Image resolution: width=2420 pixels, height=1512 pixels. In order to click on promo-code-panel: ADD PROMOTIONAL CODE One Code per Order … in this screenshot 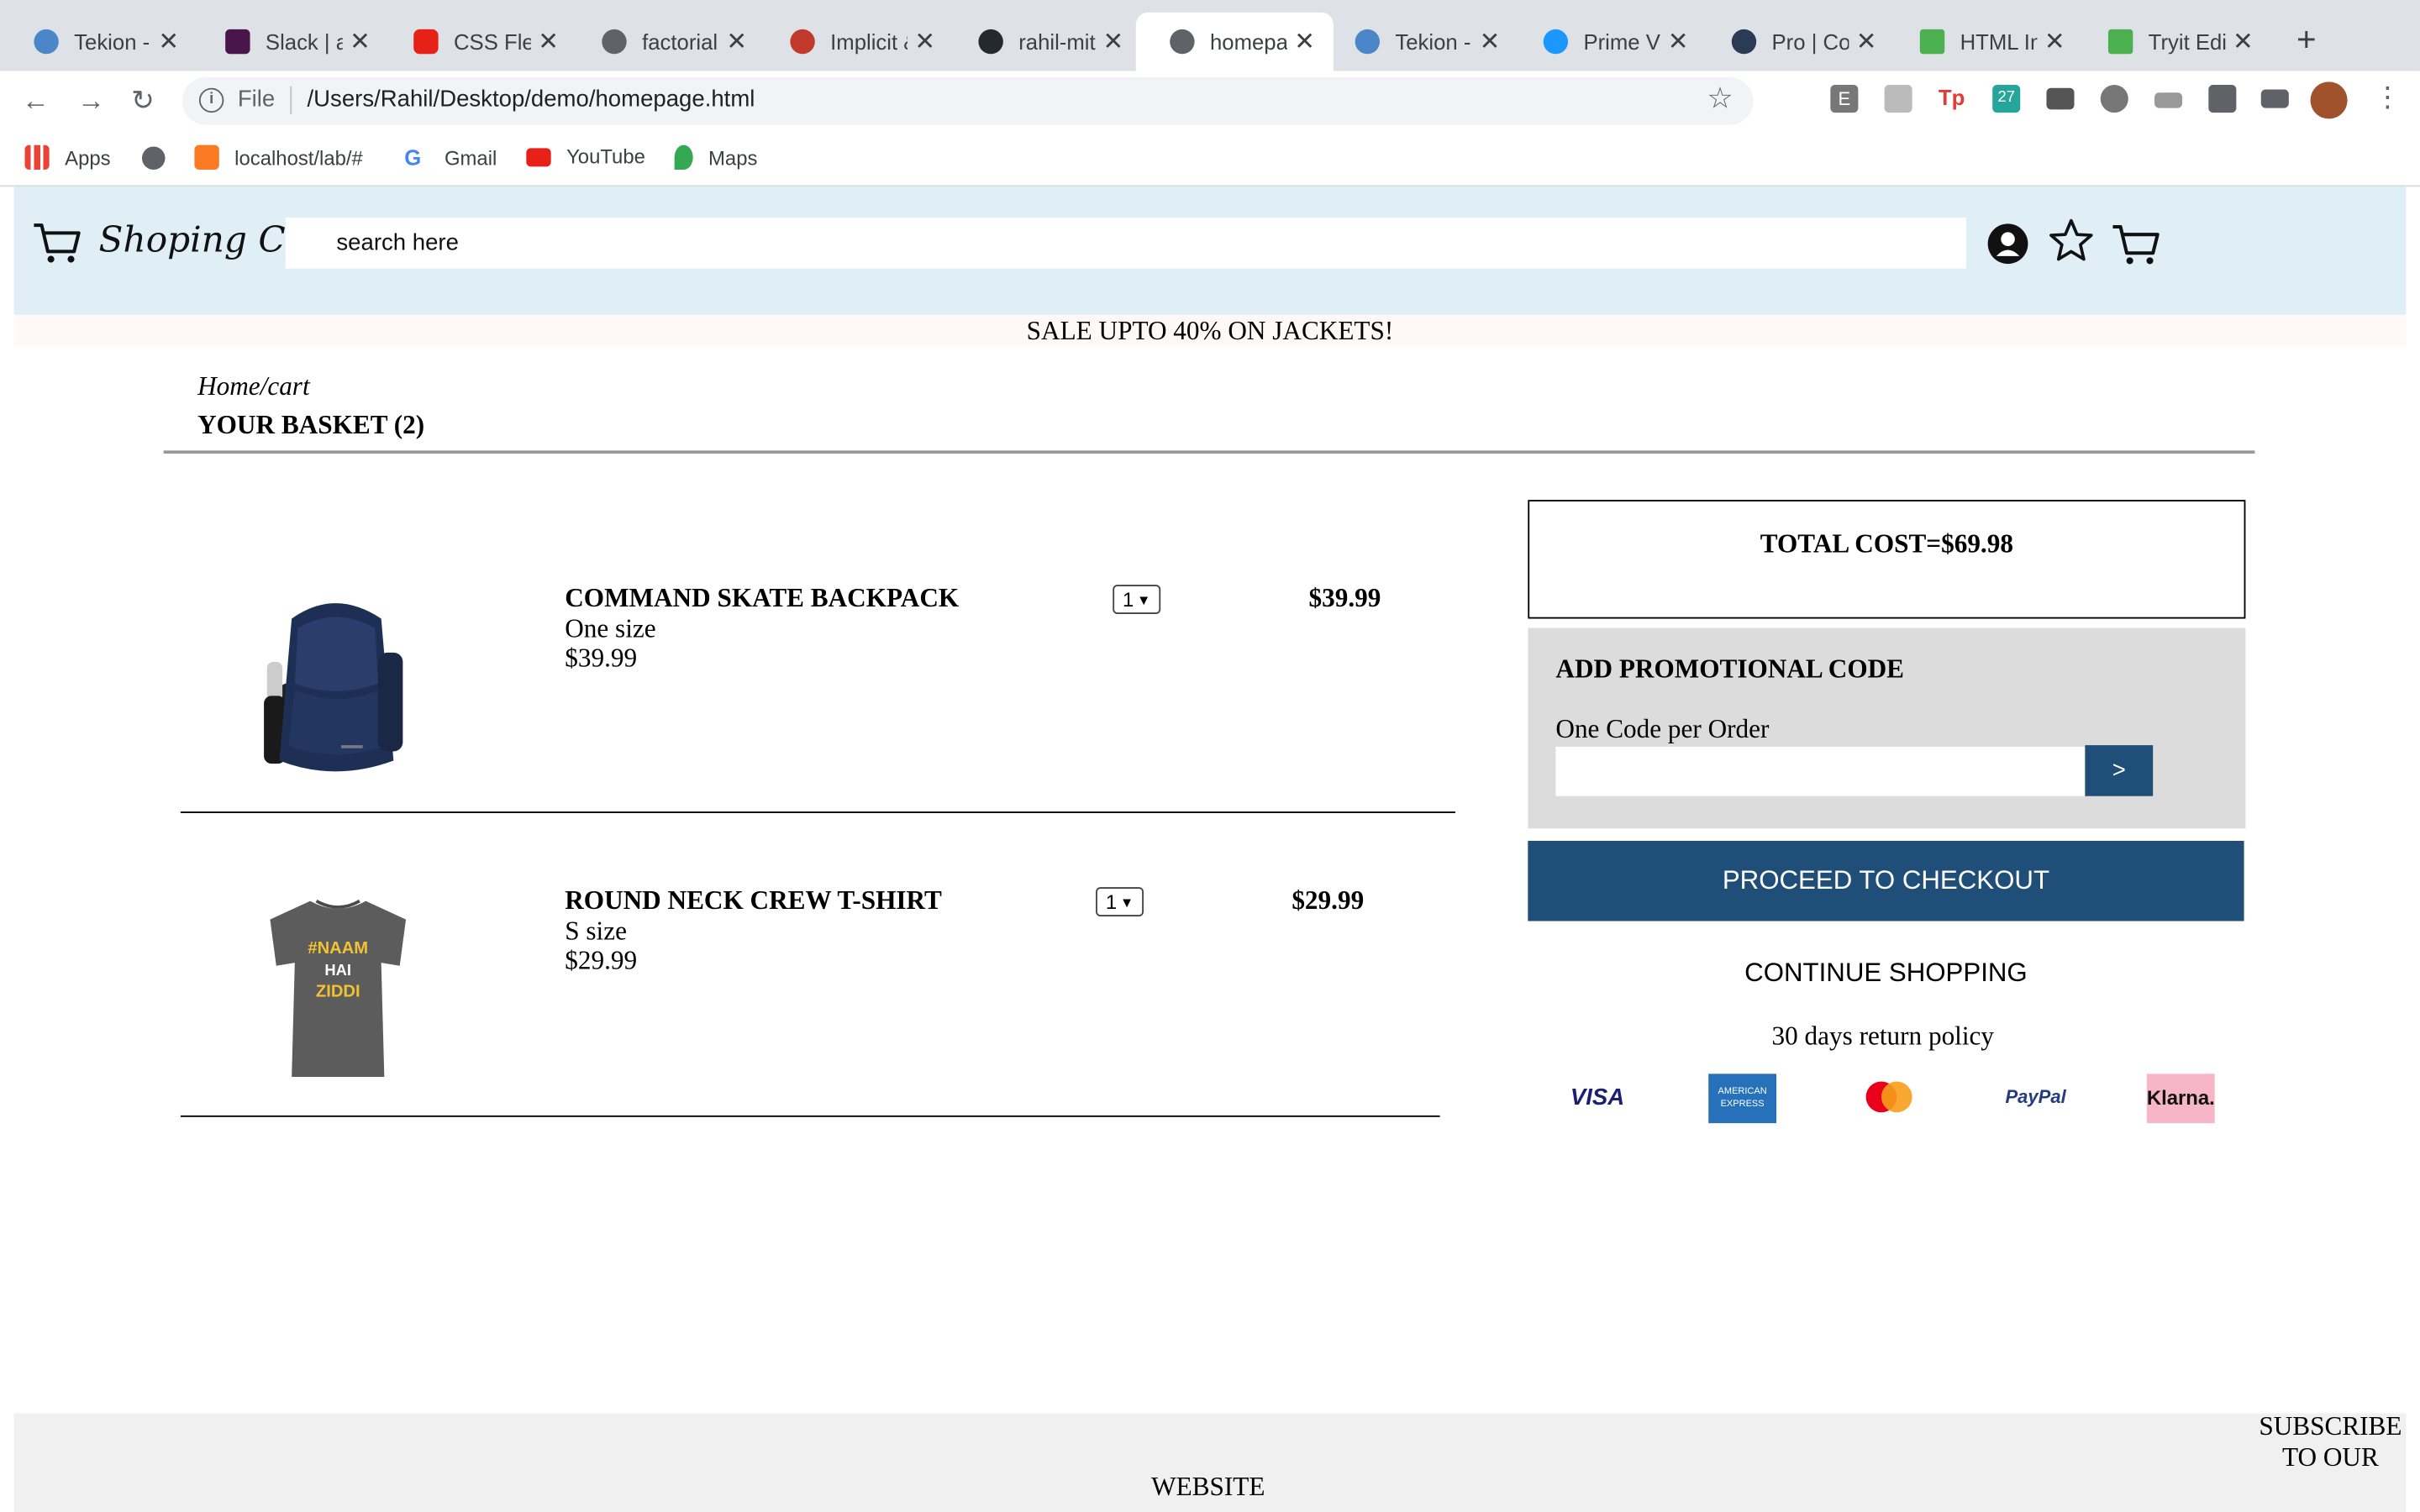, I will do `click(1887, 728)`.